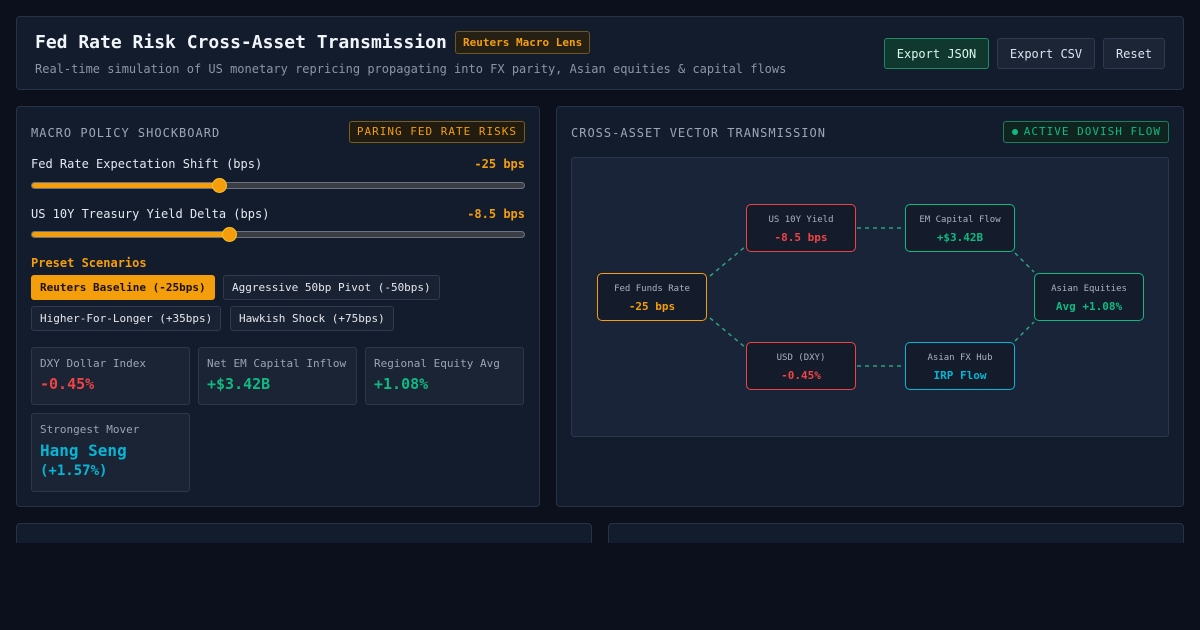 The width and height of the screenshot is (1200, 630). What do you see at coordinates (1024, 331) in the screenshot?
I see `link-fxhub-to-equities` at bounding box center [1024, 331].